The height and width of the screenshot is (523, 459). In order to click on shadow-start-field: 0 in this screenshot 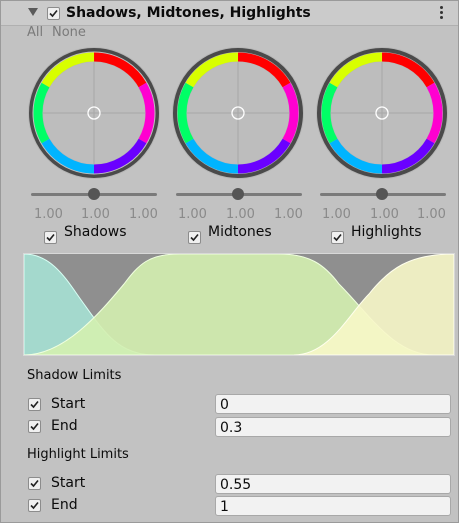, I will do `click(333, 404)`.